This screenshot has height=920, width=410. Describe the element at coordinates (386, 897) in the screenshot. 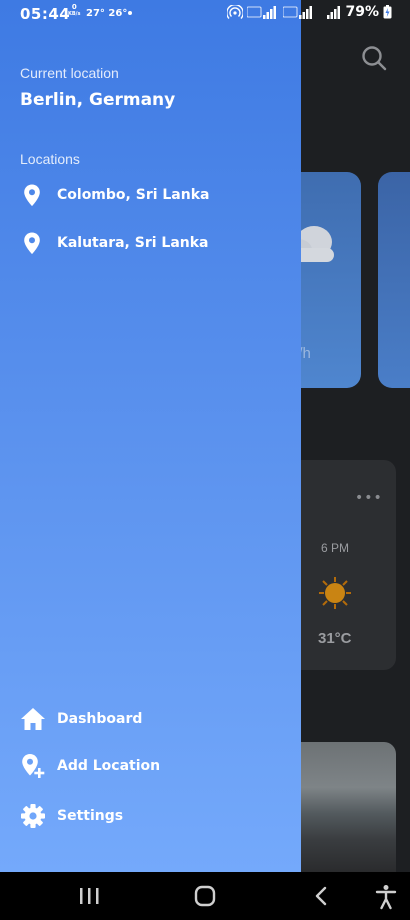

I see `accessibility-icon` at that location.